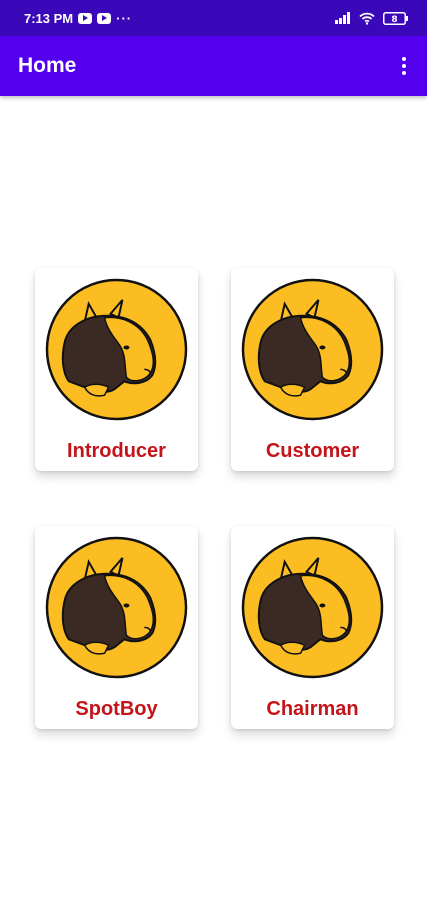 The image size is (427, 900). Describe the element at coordinates (312, 451) in the screenshot. I see `tile-label: Customer` at that location.